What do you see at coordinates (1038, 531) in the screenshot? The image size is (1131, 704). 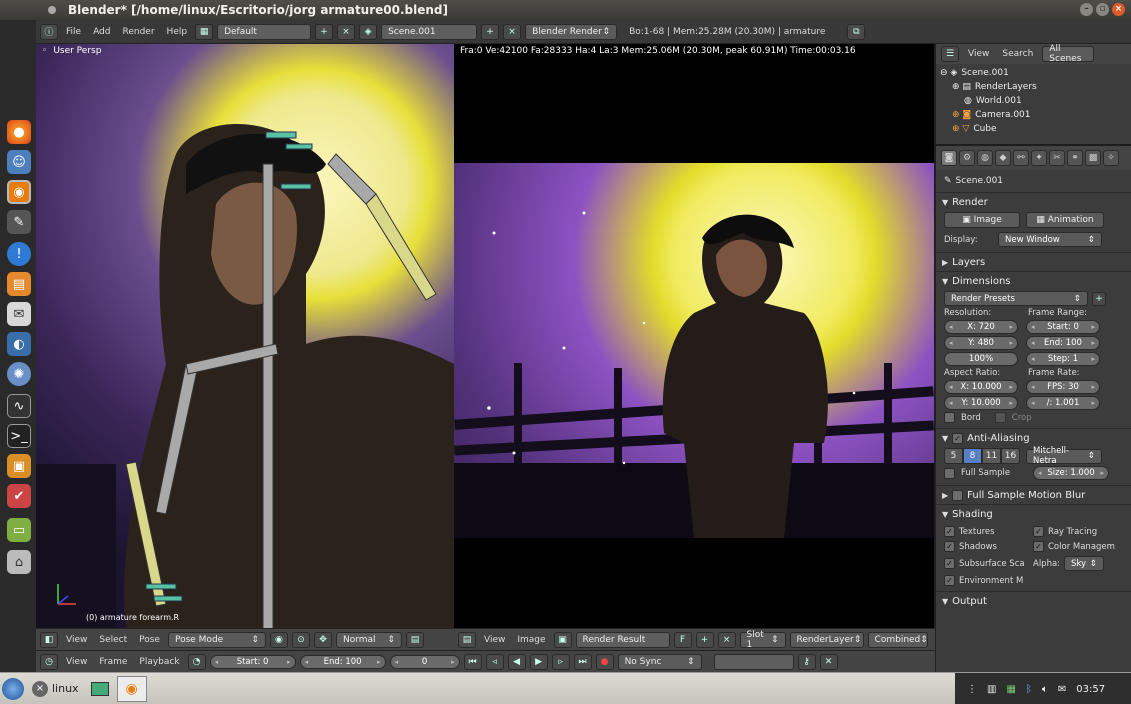 I see `ray-tracing-checkbox: ✓` at bounding box center [1038, 531].